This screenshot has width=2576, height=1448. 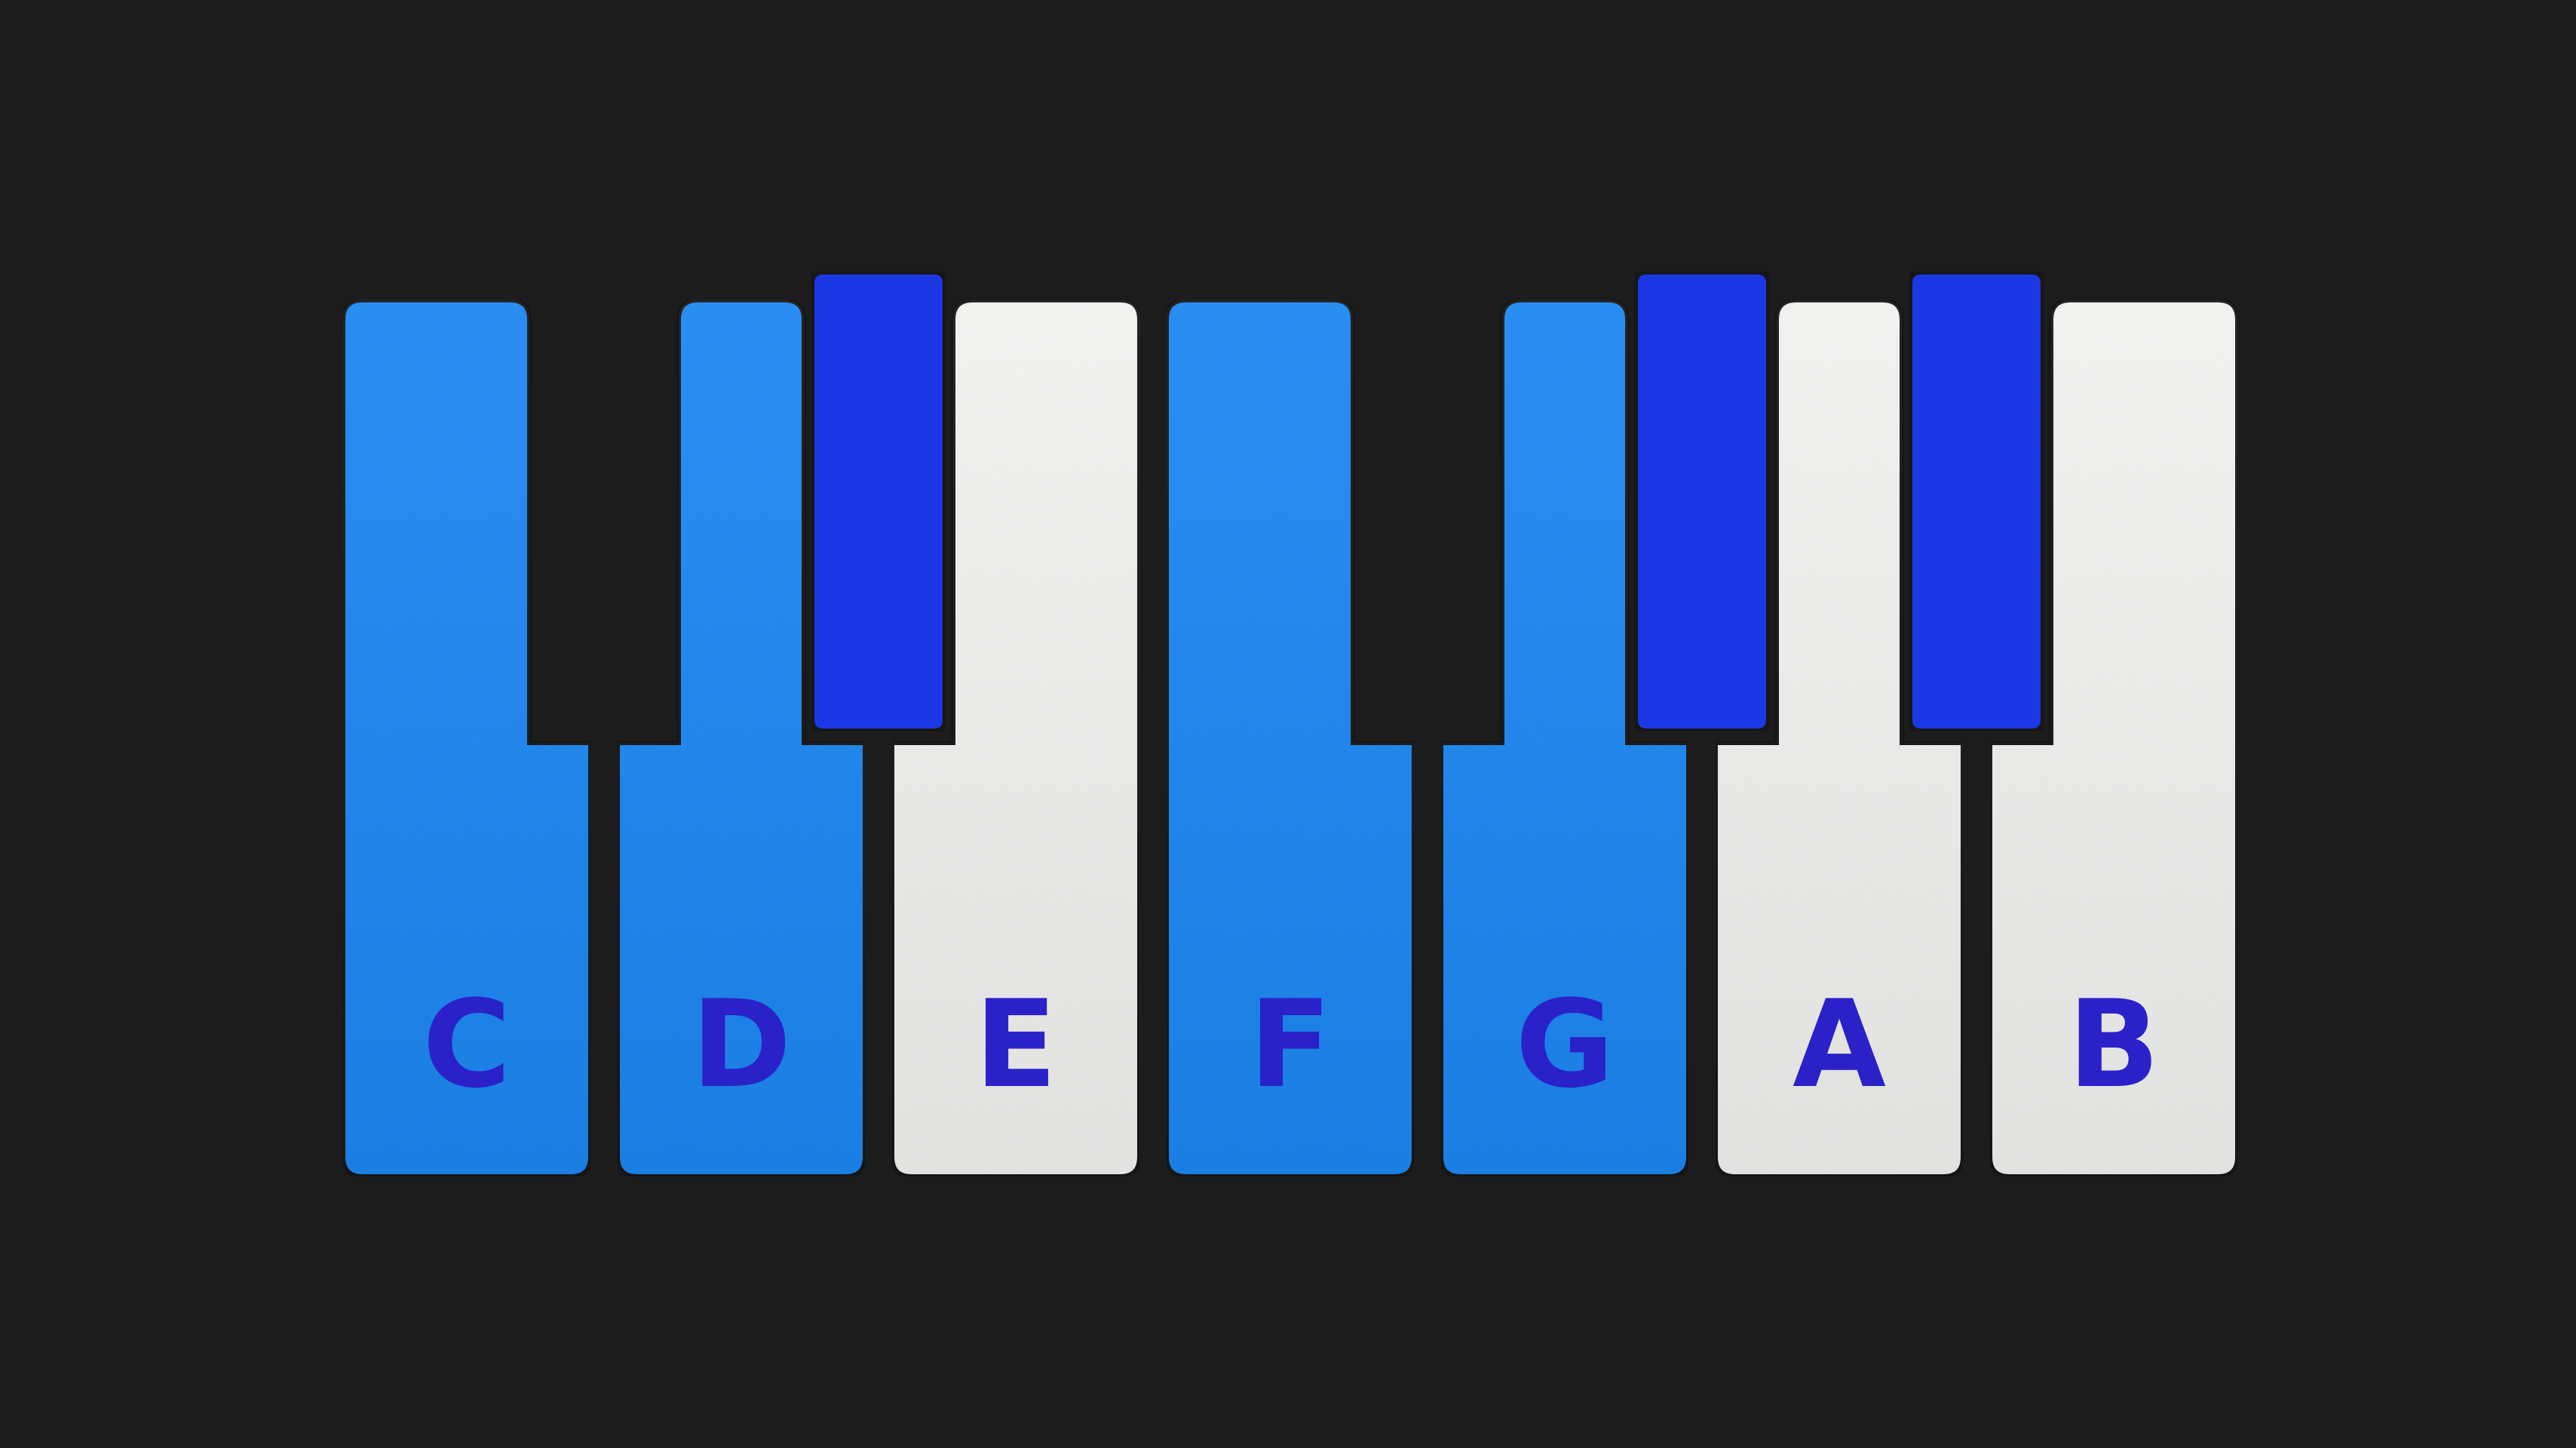 I want to click on key-label-b: B, so click(x=2114, y=1044).